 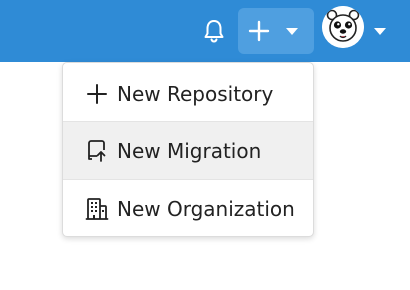 What do you see at coordinates (195, 93) in the screenshot?
I see `menu-item-label: New Repository` at bounding box center [195, 93].